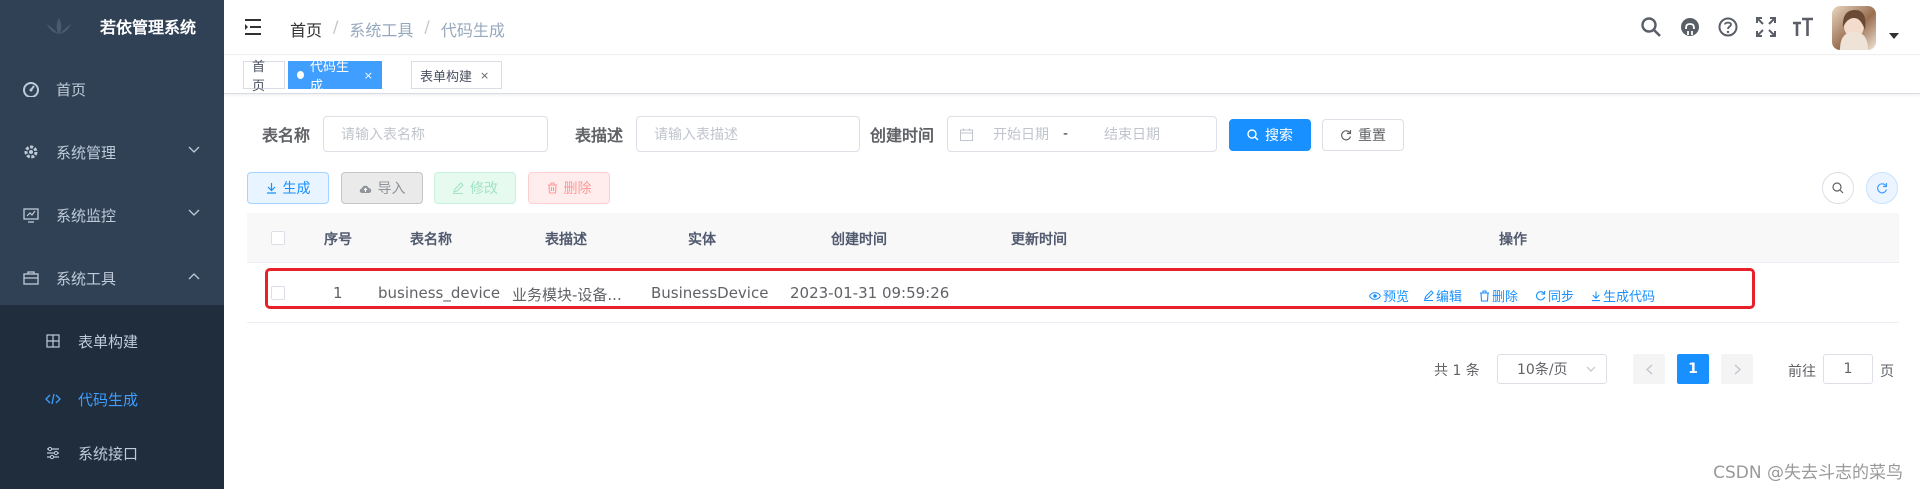  I want to click on monitor-icon, so click(31, 215).